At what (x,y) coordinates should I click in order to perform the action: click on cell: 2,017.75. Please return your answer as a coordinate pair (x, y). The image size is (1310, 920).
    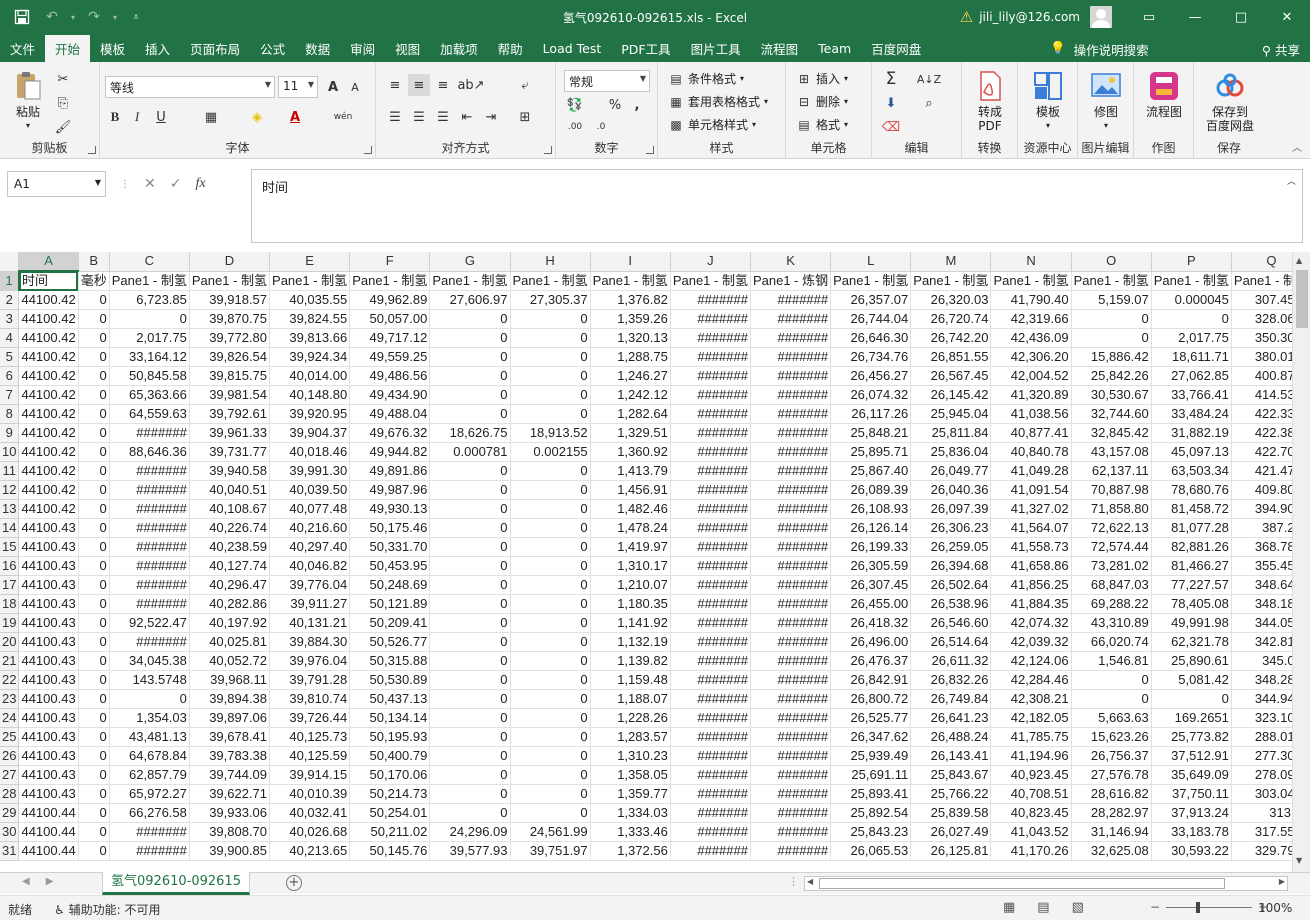
    Looking at the image, I should click on (149, 338).